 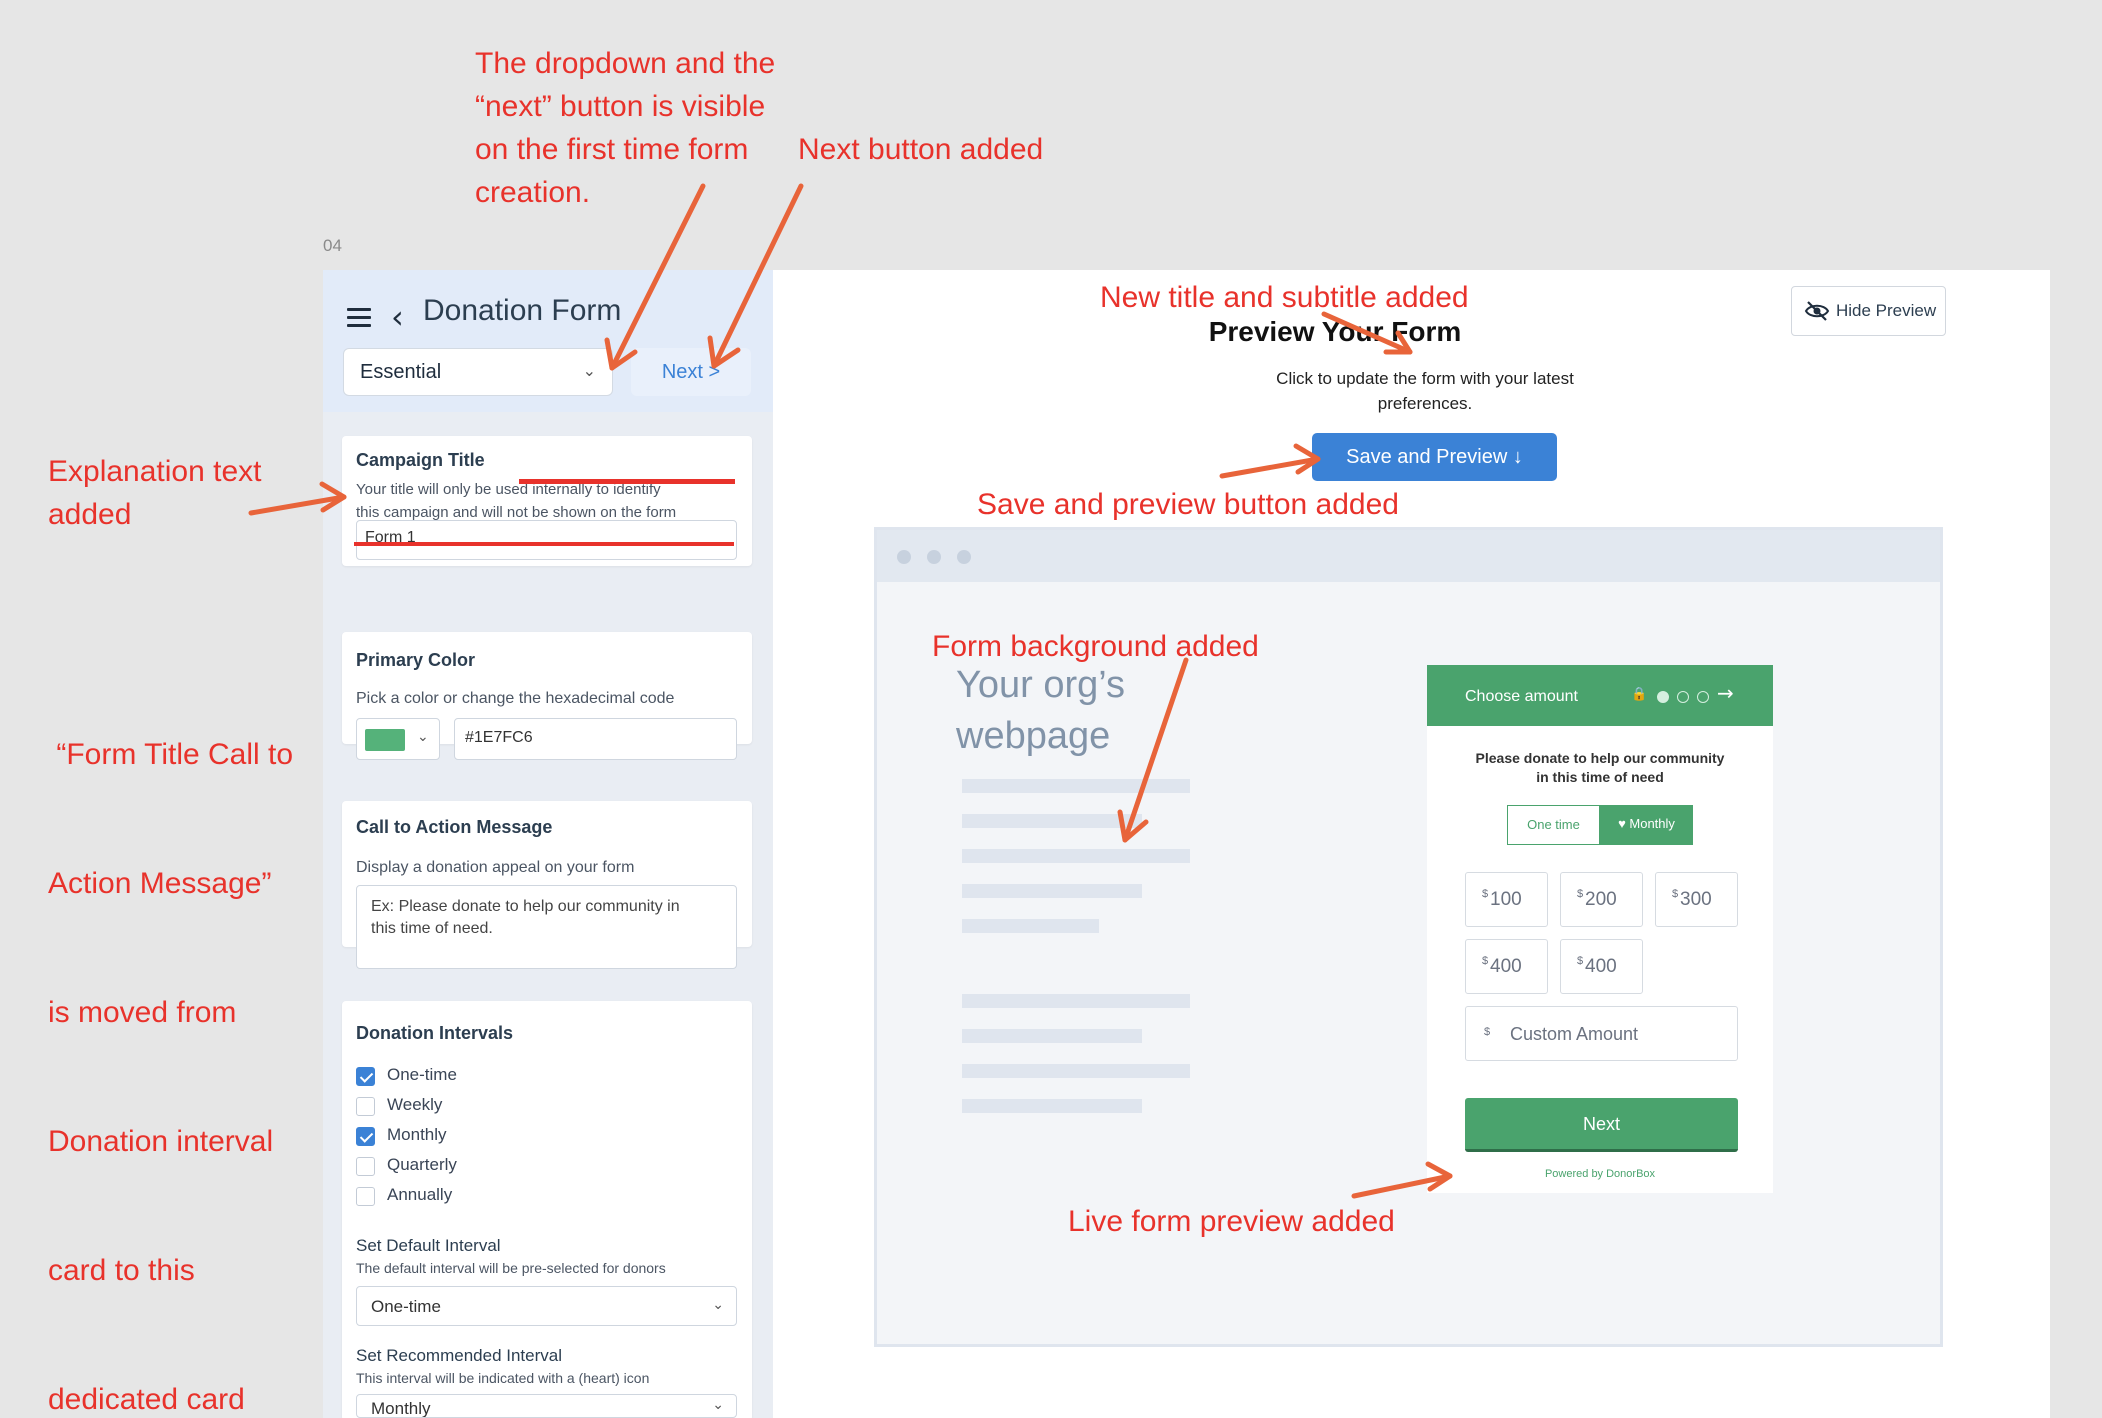 I want to click on arrow-to-next, so click(x=757, y=276).